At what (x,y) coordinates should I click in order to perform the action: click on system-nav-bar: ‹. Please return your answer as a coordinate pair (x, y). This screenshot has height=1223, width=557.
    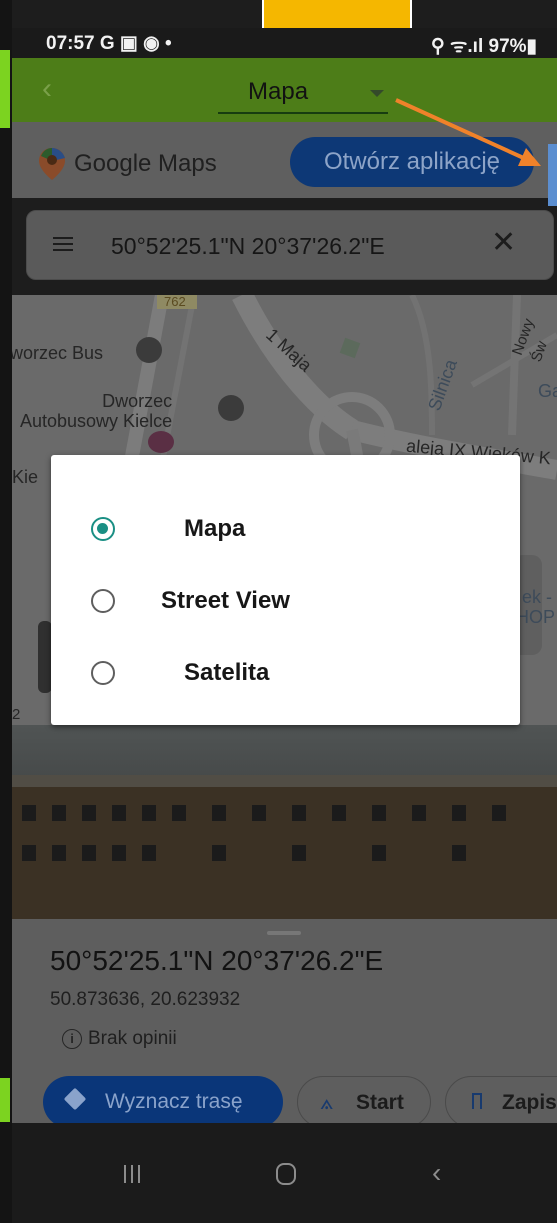
    Looking at the image, I should click on (284, 1173).